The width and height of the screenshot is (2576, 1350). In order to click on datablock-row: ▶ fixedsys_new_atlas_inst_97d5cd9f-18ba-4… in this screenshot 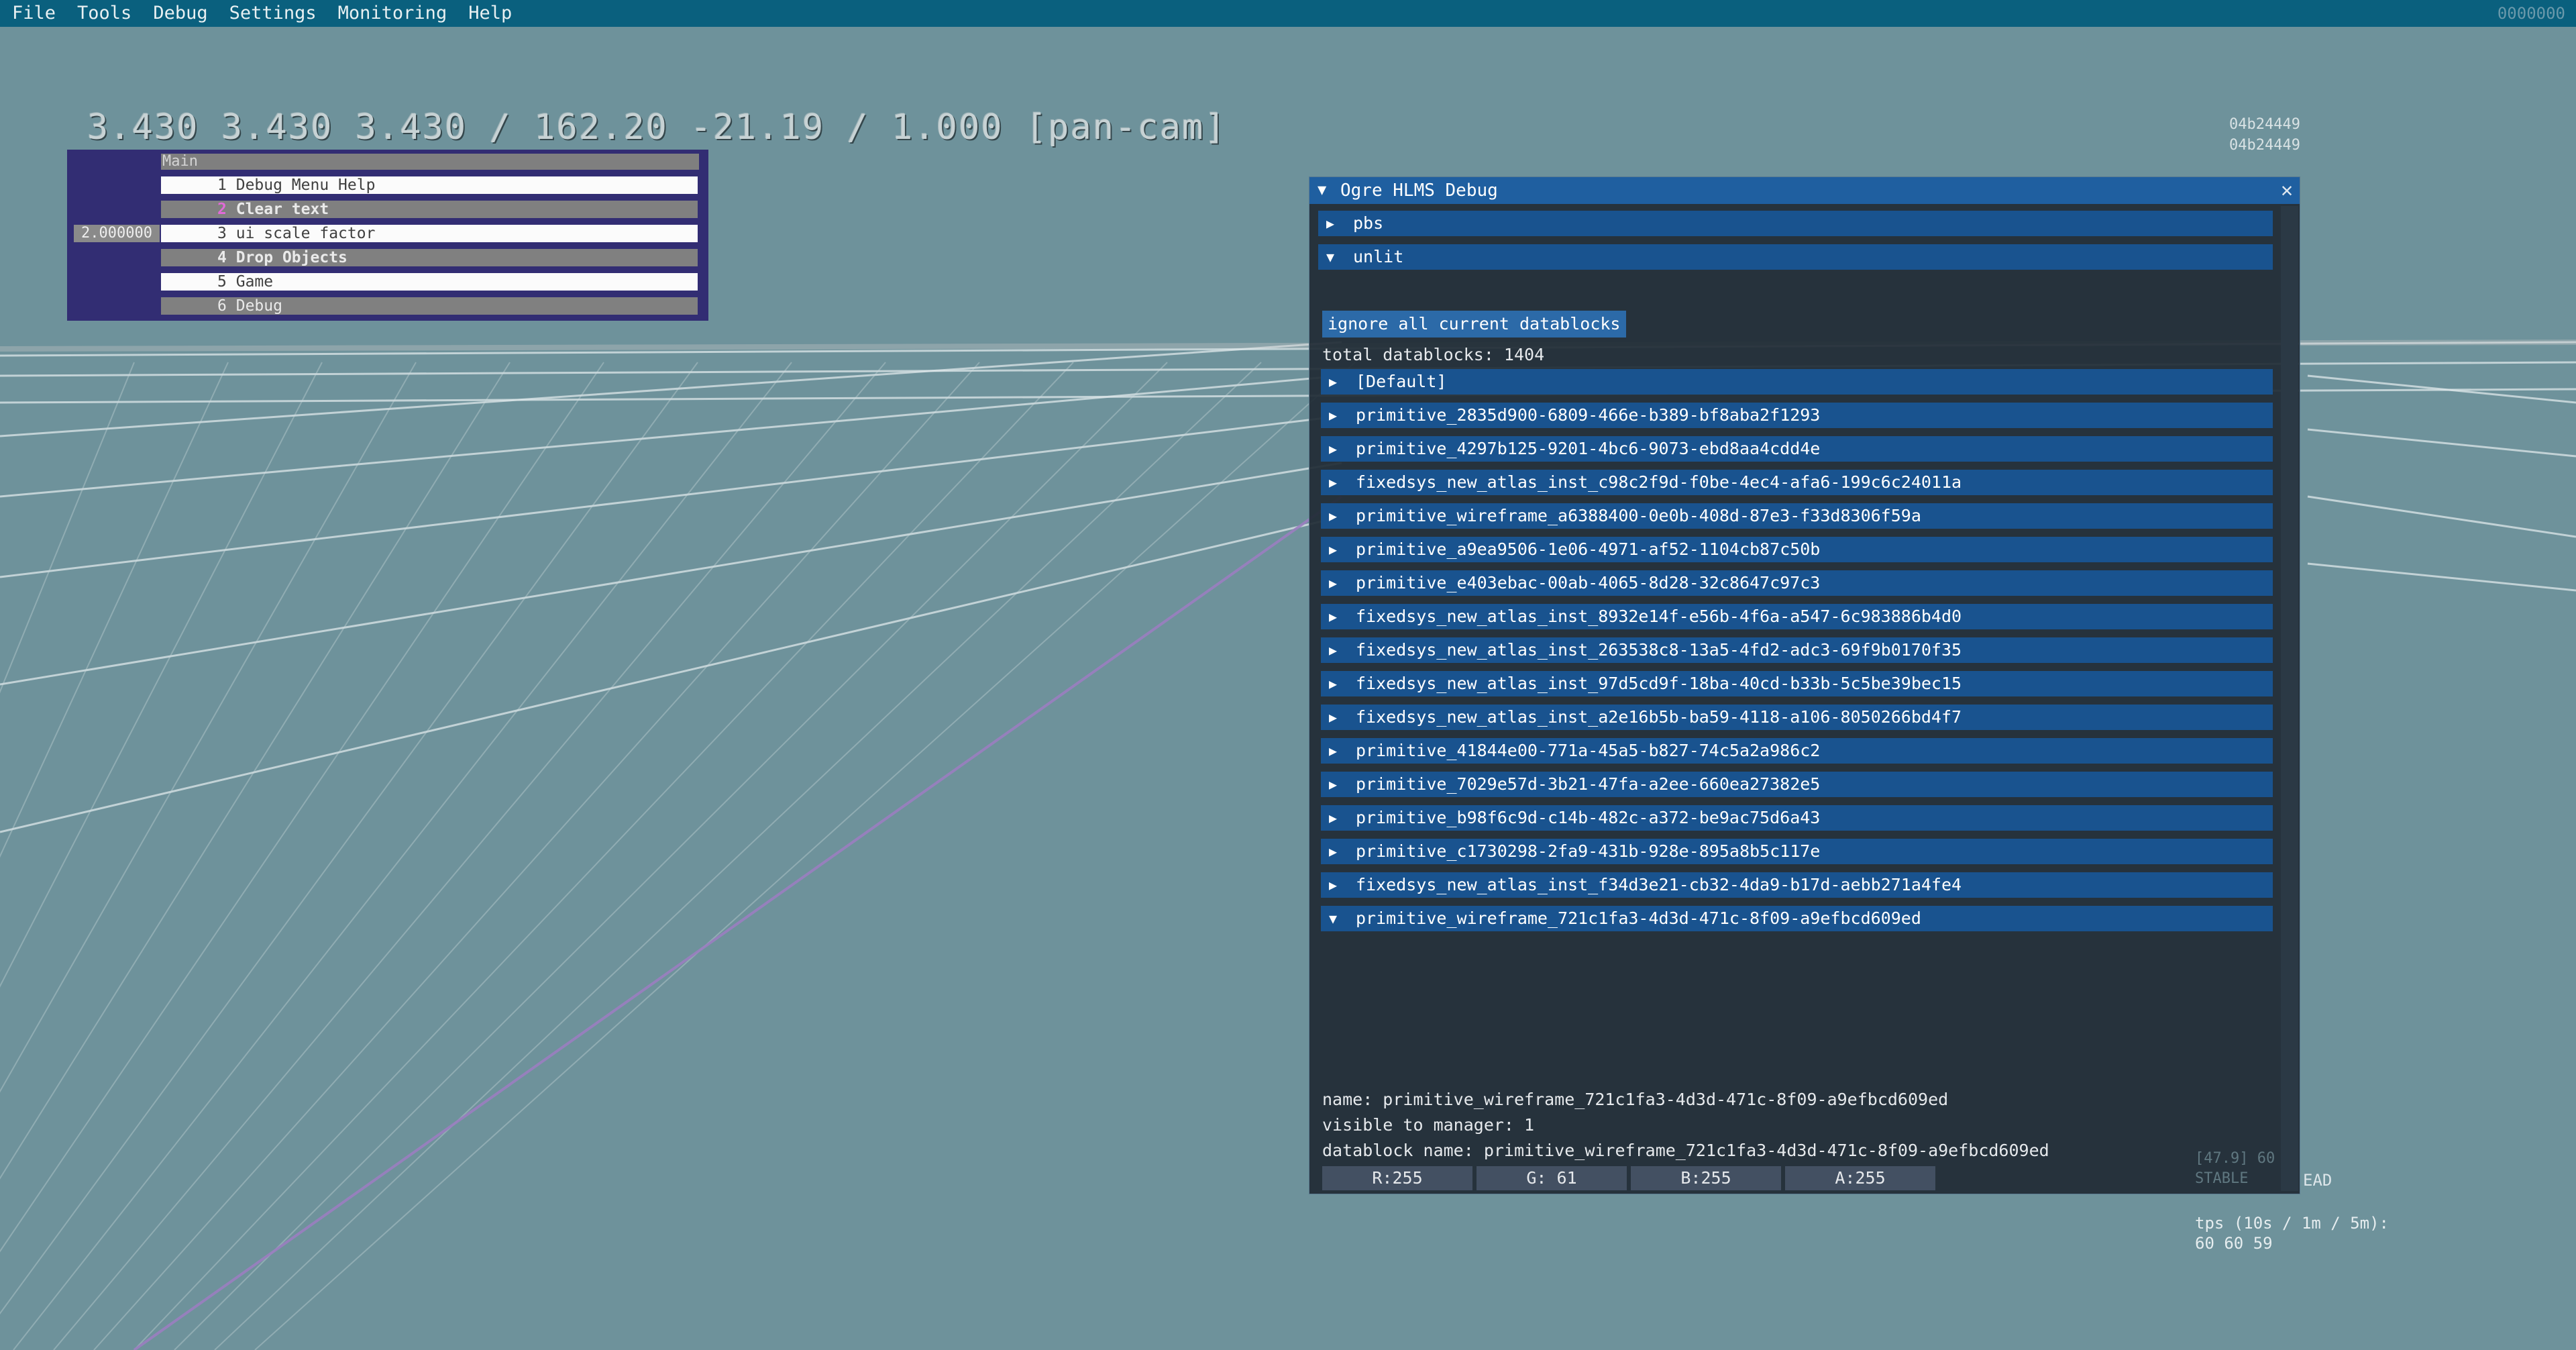, I will do `click(1797, 683)`.